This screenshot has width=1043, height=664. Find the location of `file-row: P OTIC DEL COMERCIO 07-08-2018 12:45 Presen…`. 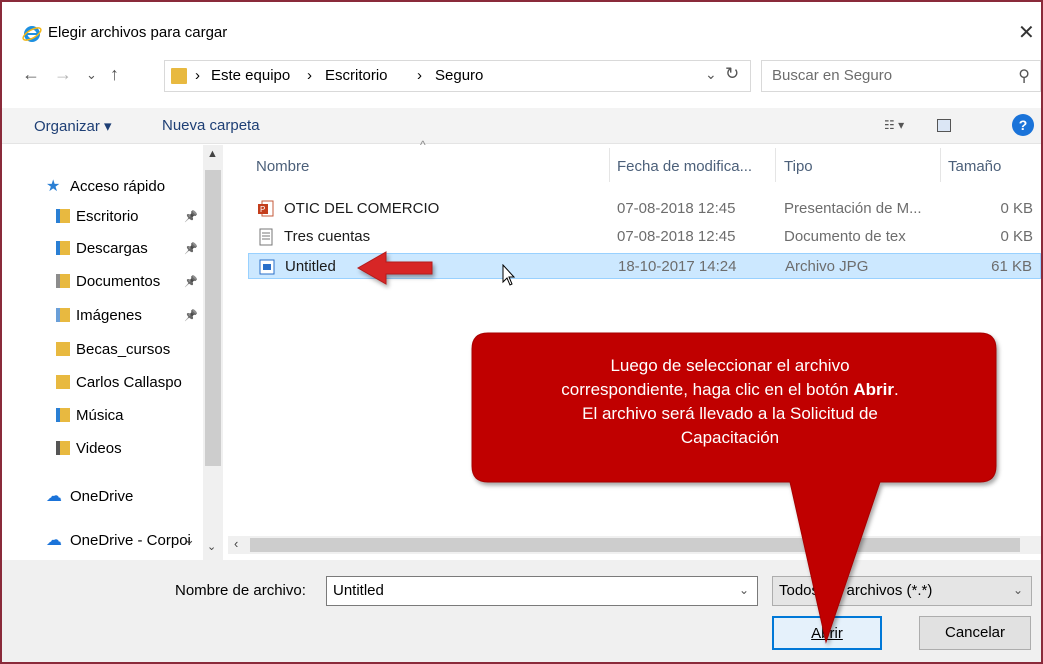

file-row: P OTIC DEL COMERCIO 07-08-2018 12:45 Presen… is located at coordinates (644, 209).